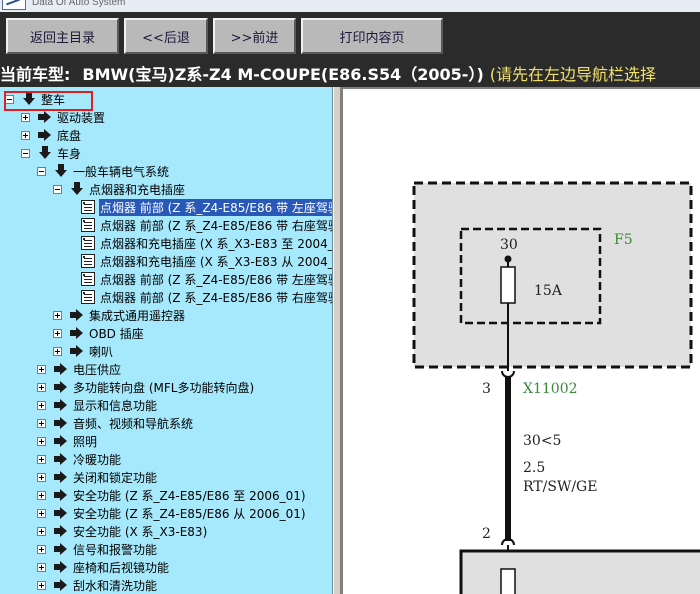 The image size is (700, 594). Describe the element at coordinates (189, 513) in the screenshot. I see `tree-item-label: 安全功能 (Z 系_Z4-E85/E86 从 2006_01)` at that location.